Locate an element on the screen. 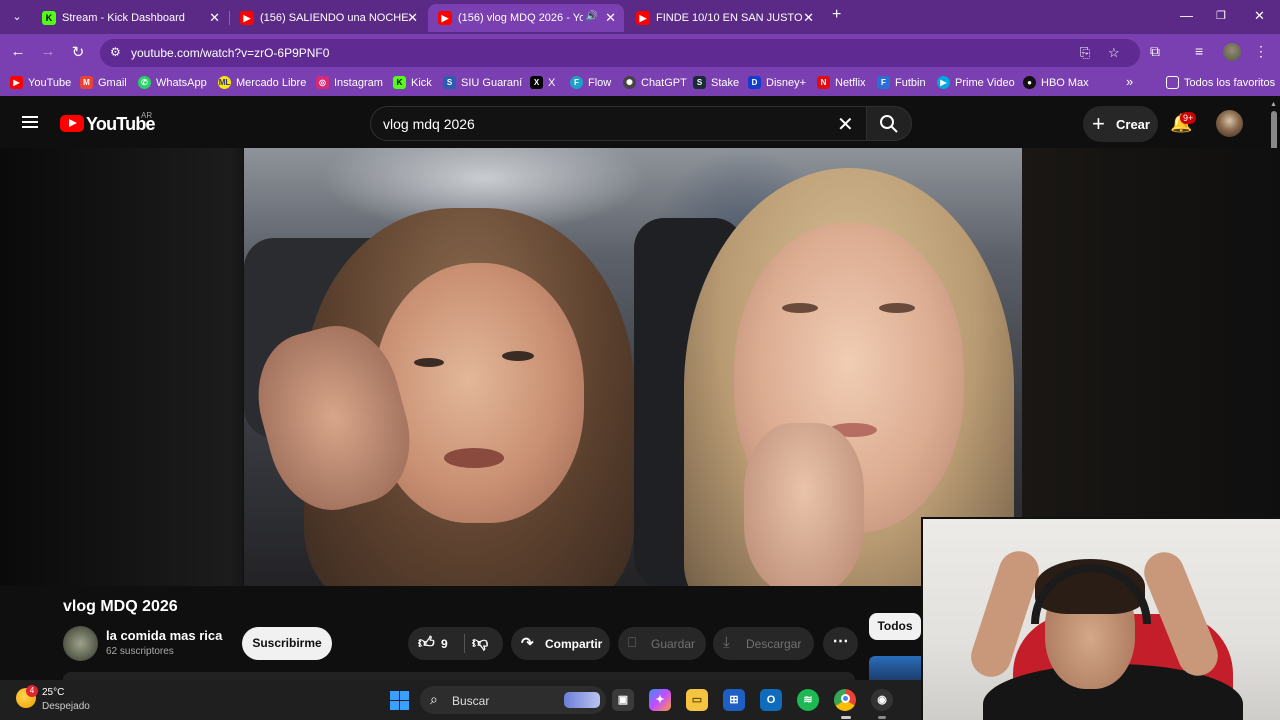 This screenshot has width=1280, height=720. more-bookmarks-chevron-icon: » is located at coordinates (1129, 81).